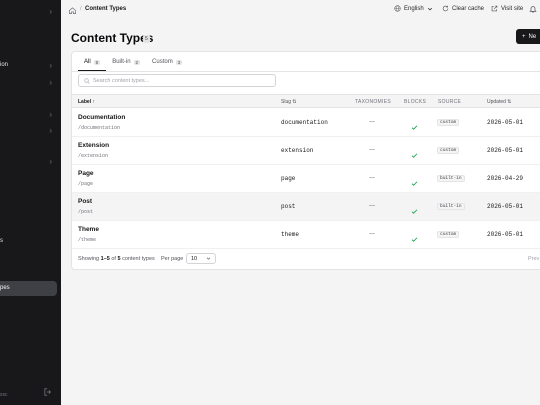 The width and height of the screenshot is (540, 405). Describe the element at coordinates (532, 36) in the screenshot. I see `new-button-label: Ne` at that location.